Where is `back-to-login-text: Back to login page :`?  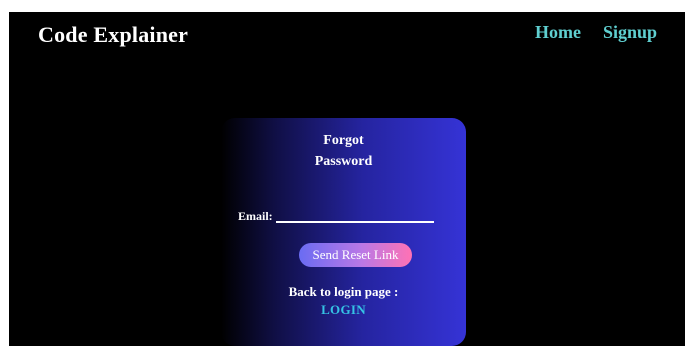 back-to-login-text: Back to login page : is located at coordinates (343, 291).